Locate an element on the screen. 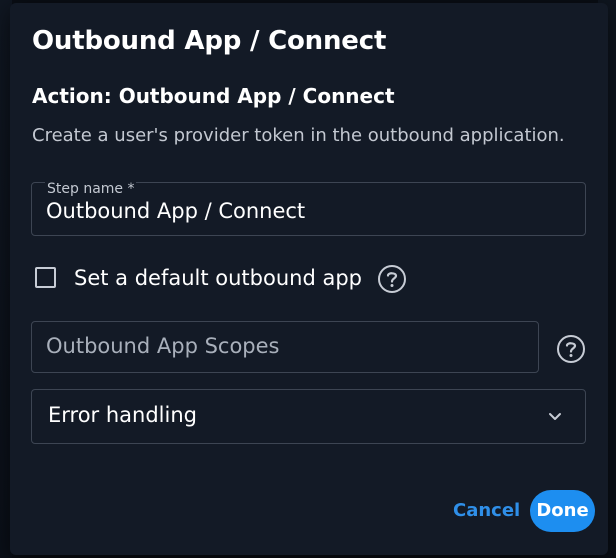 This screenshot has height=558, width=616. done-button: Done is located at coordinates (562, 511).